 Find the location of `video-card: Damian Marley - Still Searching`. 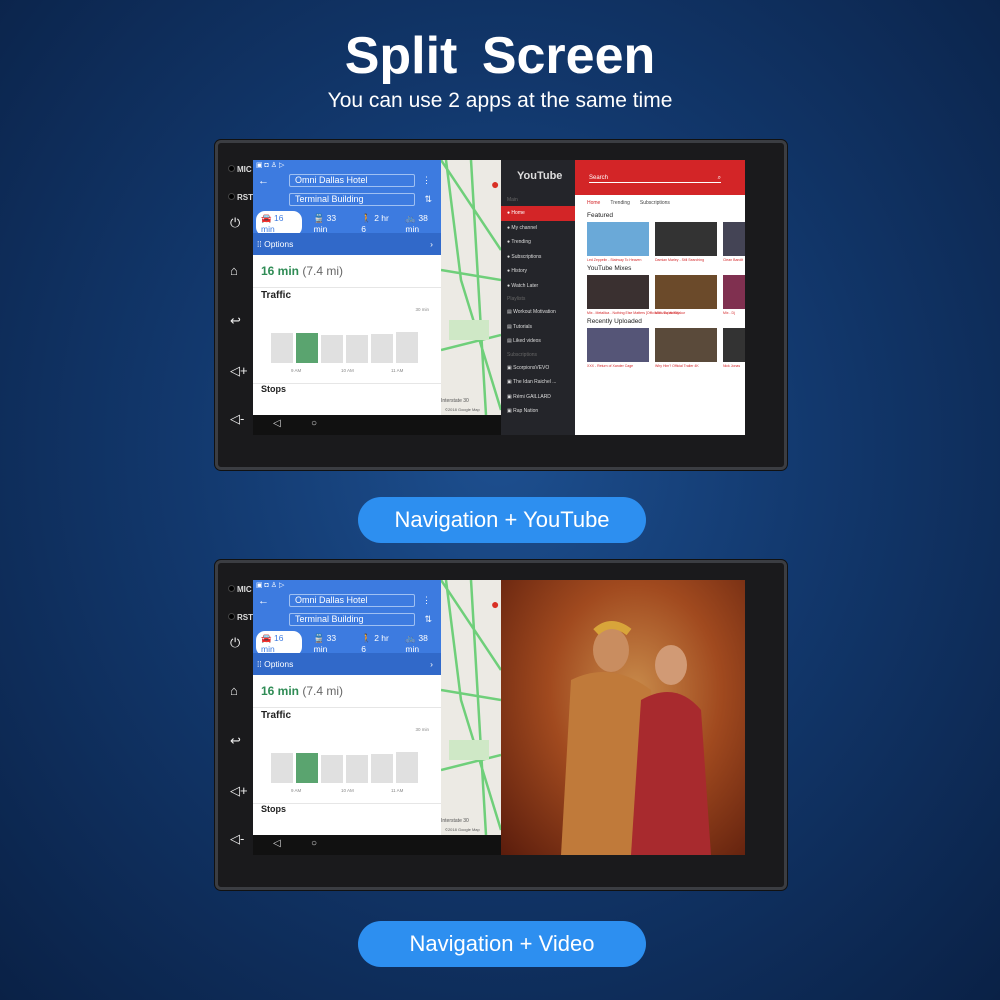

video-card: Damian Marley - Still Searching is located at coordinates (686, 242).